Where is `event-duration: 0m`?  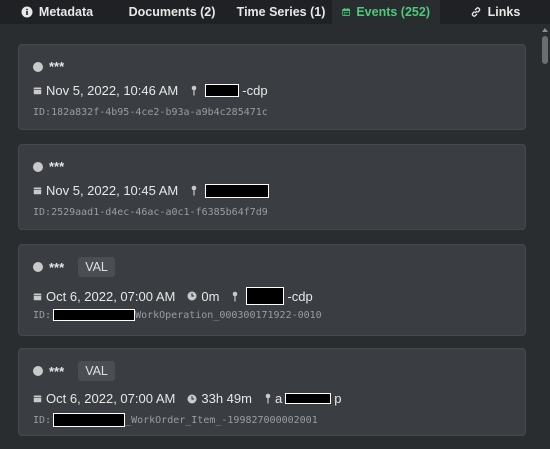 event-duration: 0m is located at coordinates (210, 296).